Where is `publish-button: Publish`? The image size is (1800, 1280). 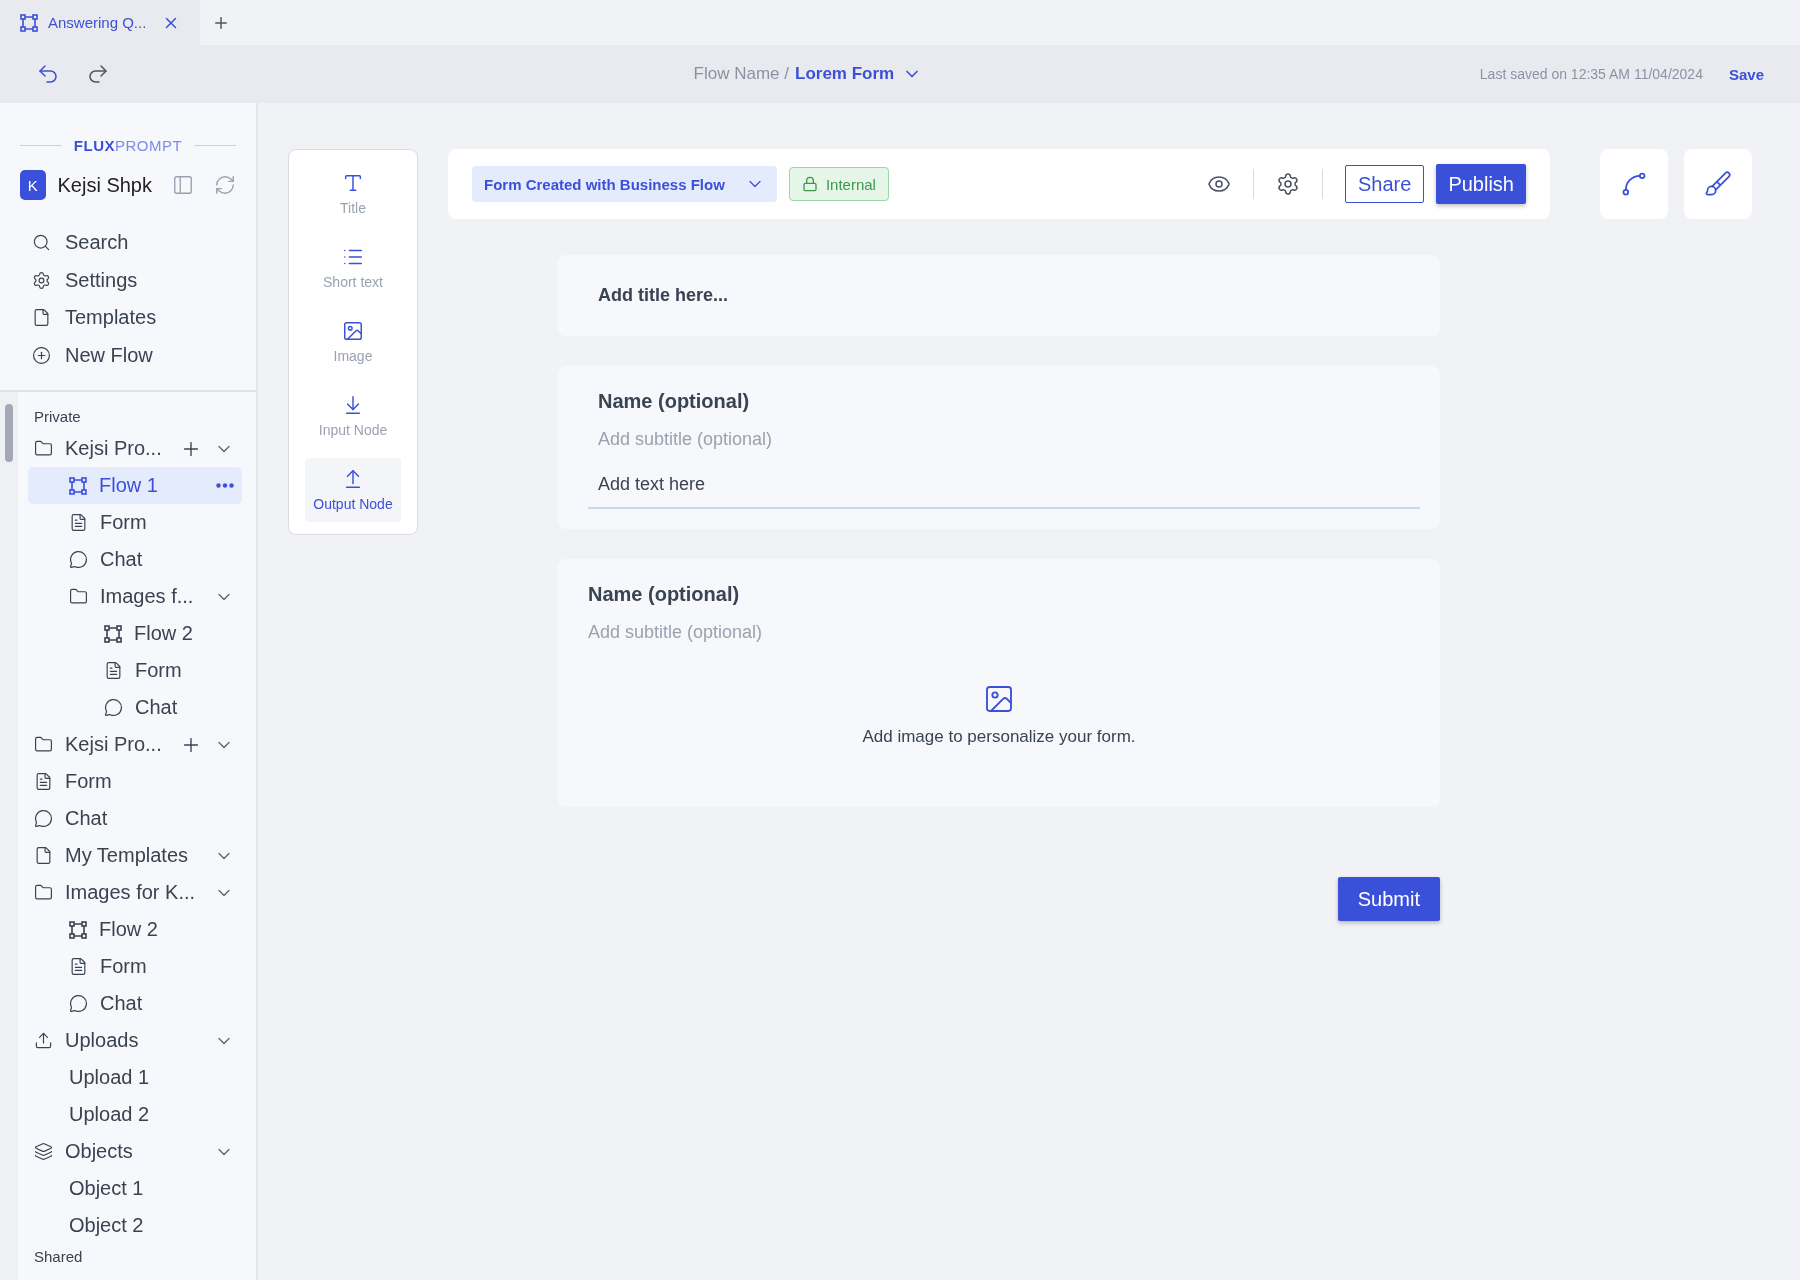 publish-button: Publish is located at coordinates (1481, 184).